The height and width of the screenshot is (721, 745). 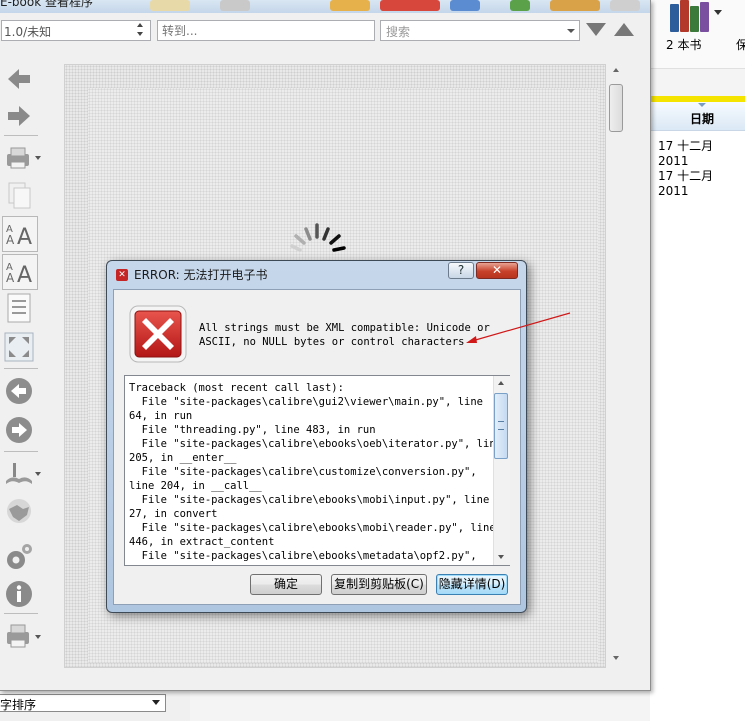 What do you see at coordinates (122, 275) in the screenshot?
I see `calibre-error-icon: ✕` at bounding box center [122, 275].